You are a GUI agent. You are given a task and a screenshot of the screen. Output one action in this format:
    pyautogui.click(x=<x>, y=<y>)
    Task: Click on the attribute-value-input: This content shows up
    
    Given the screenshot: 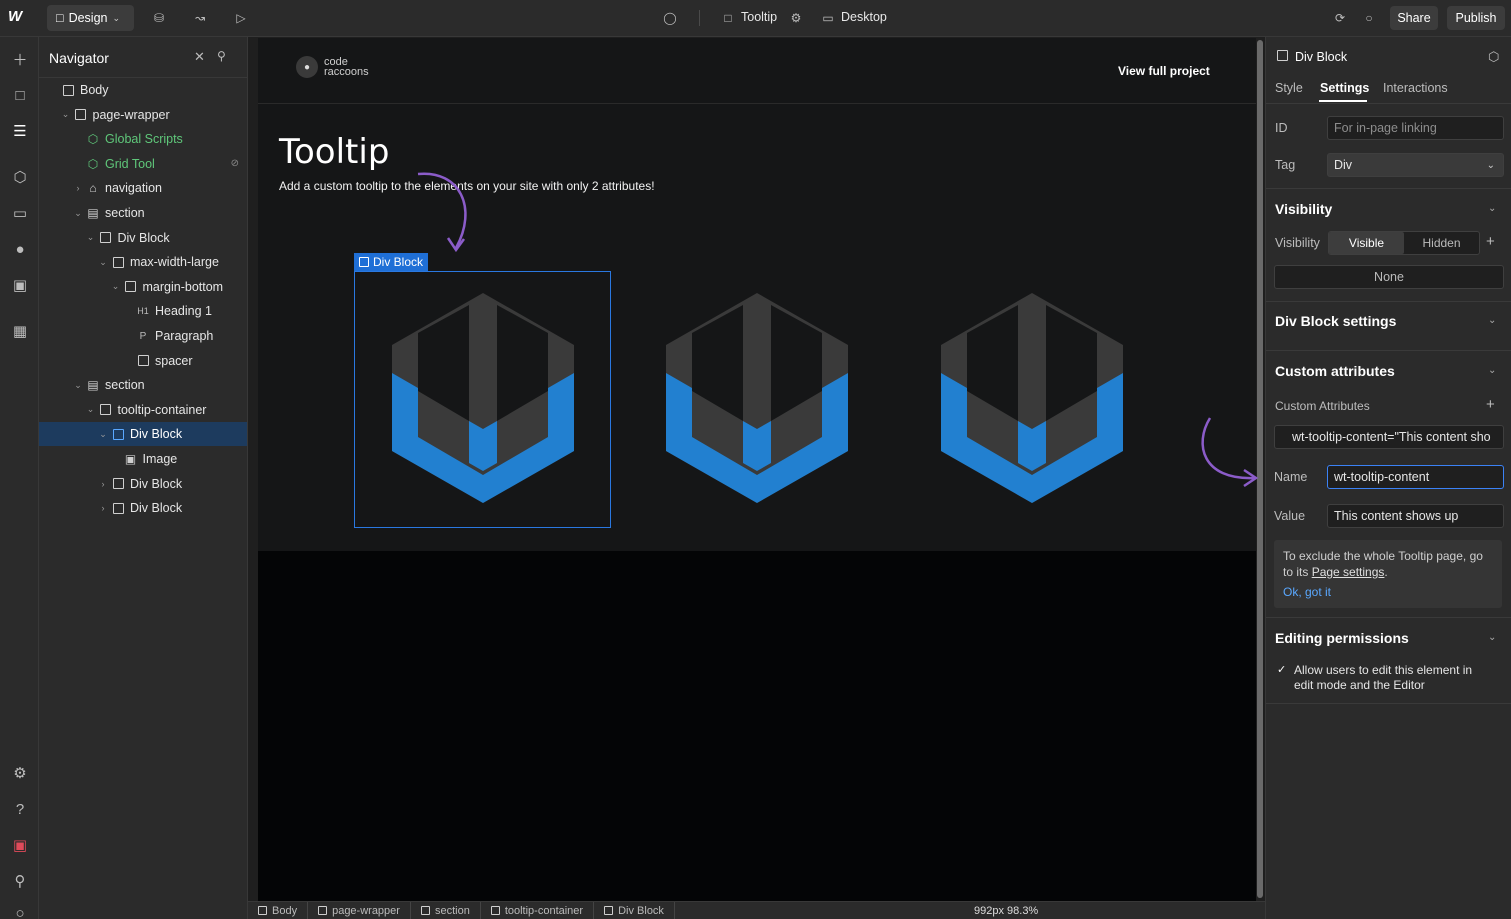 What is the action you would take?
    pyautogui.click(x=1415, y=516)
    